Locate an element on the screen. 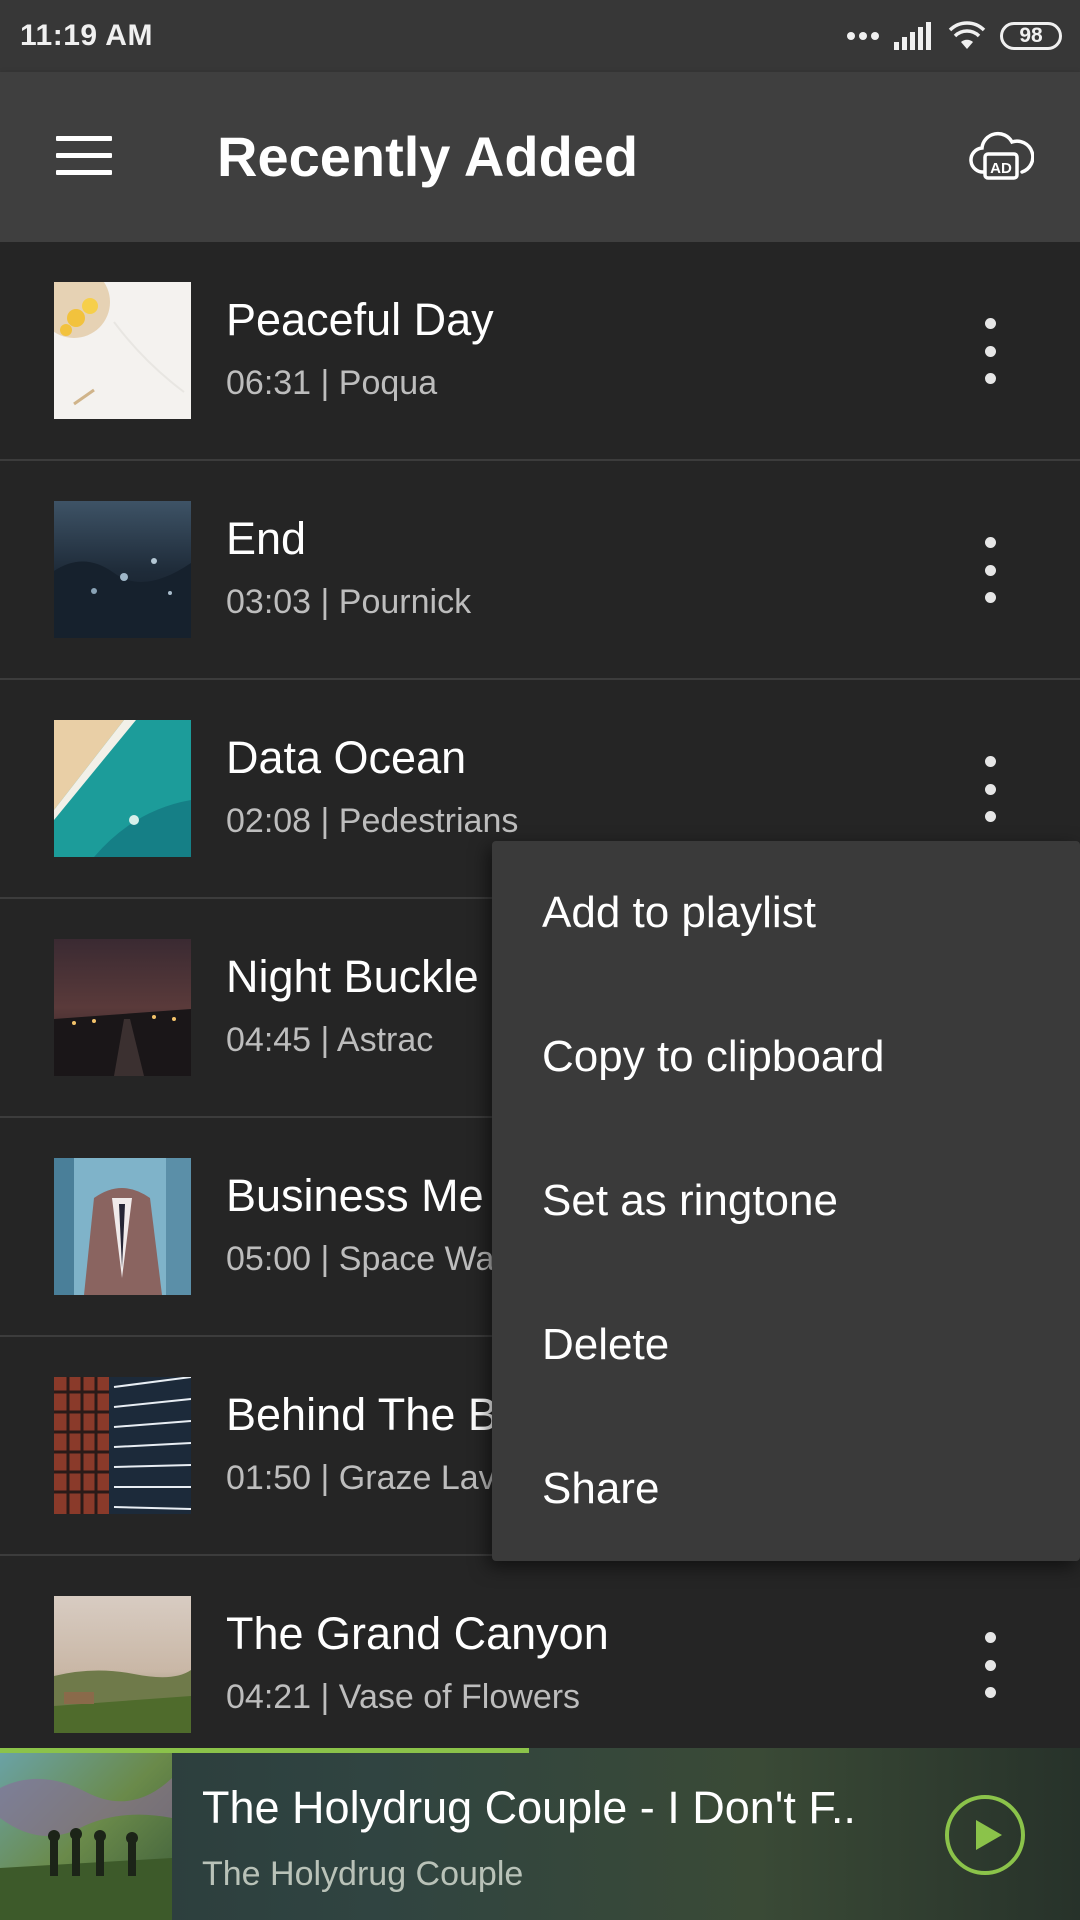 The image size is (1080, 1920). svg-text: AD is located at coordinates (1001, 168).